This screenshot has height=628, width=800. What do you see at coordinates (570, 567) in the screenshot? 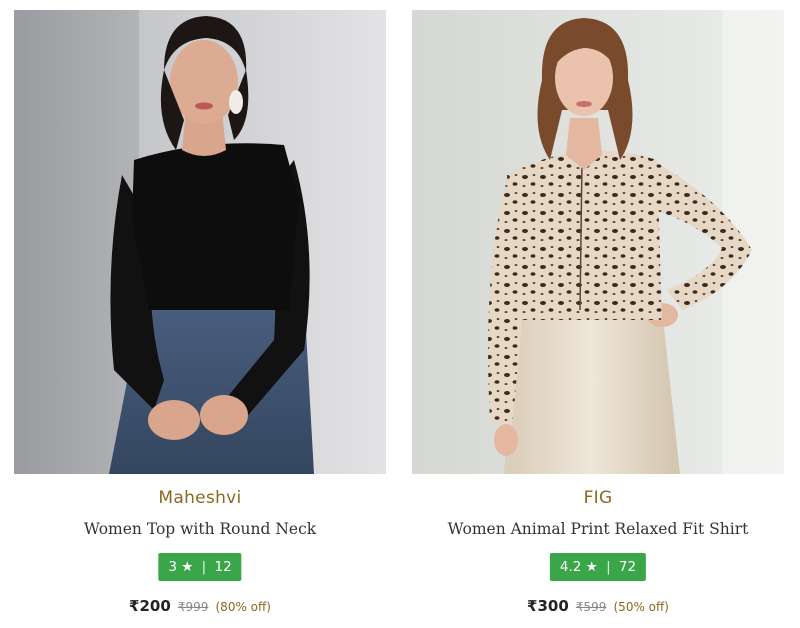
I see `rating-value: 4.2` at bounding box center [570, 567].